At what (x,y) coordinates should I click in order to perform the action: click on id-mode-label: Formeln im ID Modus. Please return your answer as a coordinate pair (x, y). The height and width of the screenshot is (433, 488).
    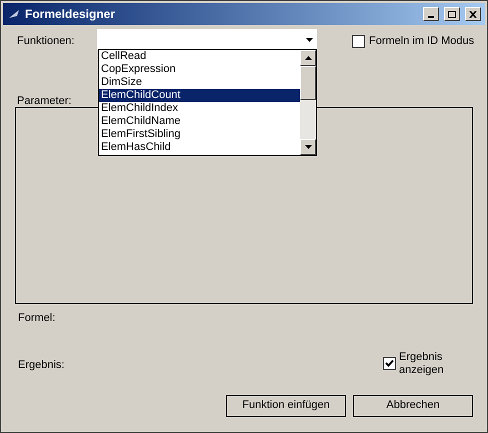
    Looking at the image, I should click on (421, 41).